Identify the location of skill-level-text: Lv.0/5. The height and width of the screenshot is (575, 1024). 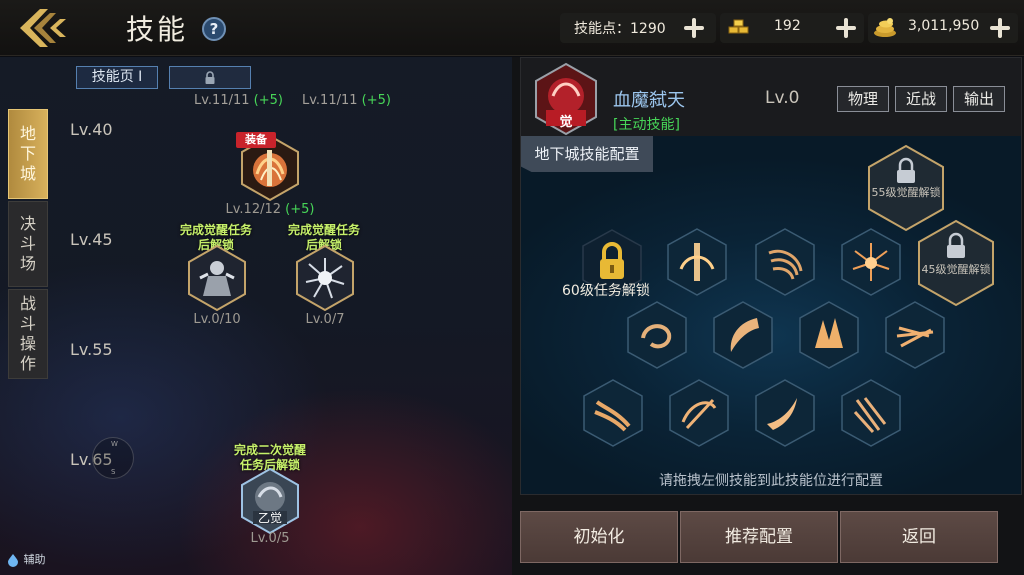
(270, 538).